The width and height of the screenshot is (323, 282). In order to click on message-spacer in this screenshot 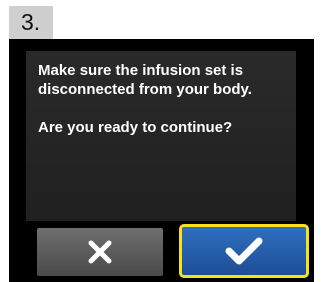, I will do `click(163, 108)`.